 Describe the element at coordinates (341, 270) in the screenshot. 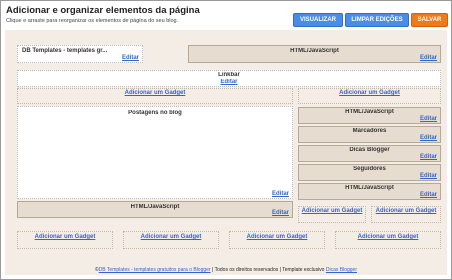

I see `footer-link-dicas-blogger: Dicas Blogger` at that location.